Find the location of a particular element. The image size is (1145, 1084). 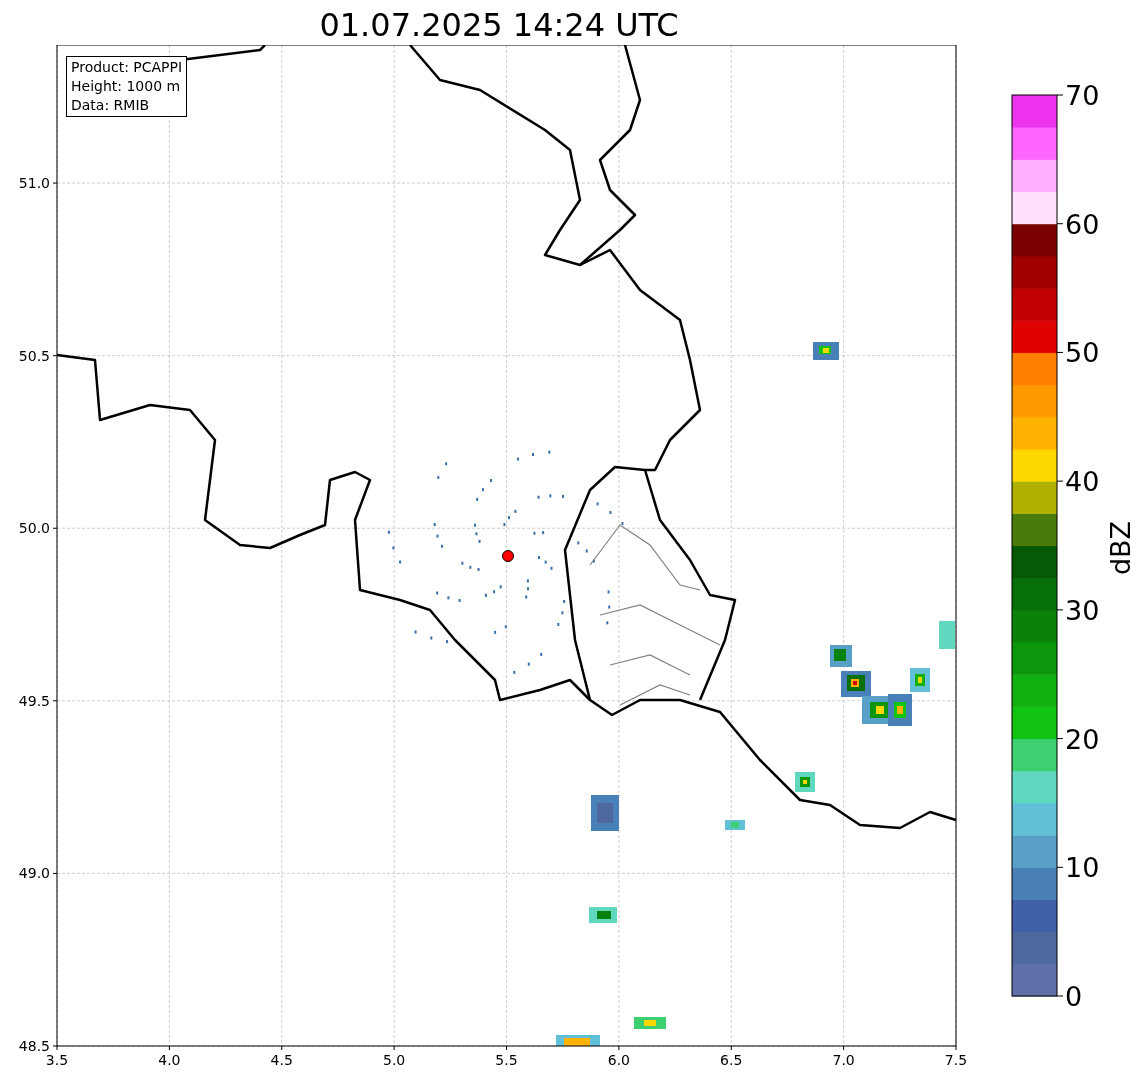

x-tick-label: 4.5 is located at coordinates (281, 1060).